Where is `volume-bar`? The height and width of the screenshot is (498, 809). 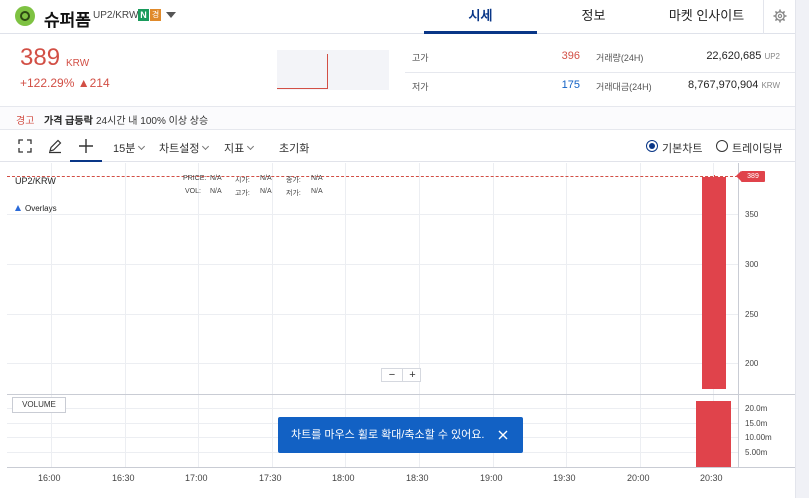
volume-bar is located at coordinates (713, 434).